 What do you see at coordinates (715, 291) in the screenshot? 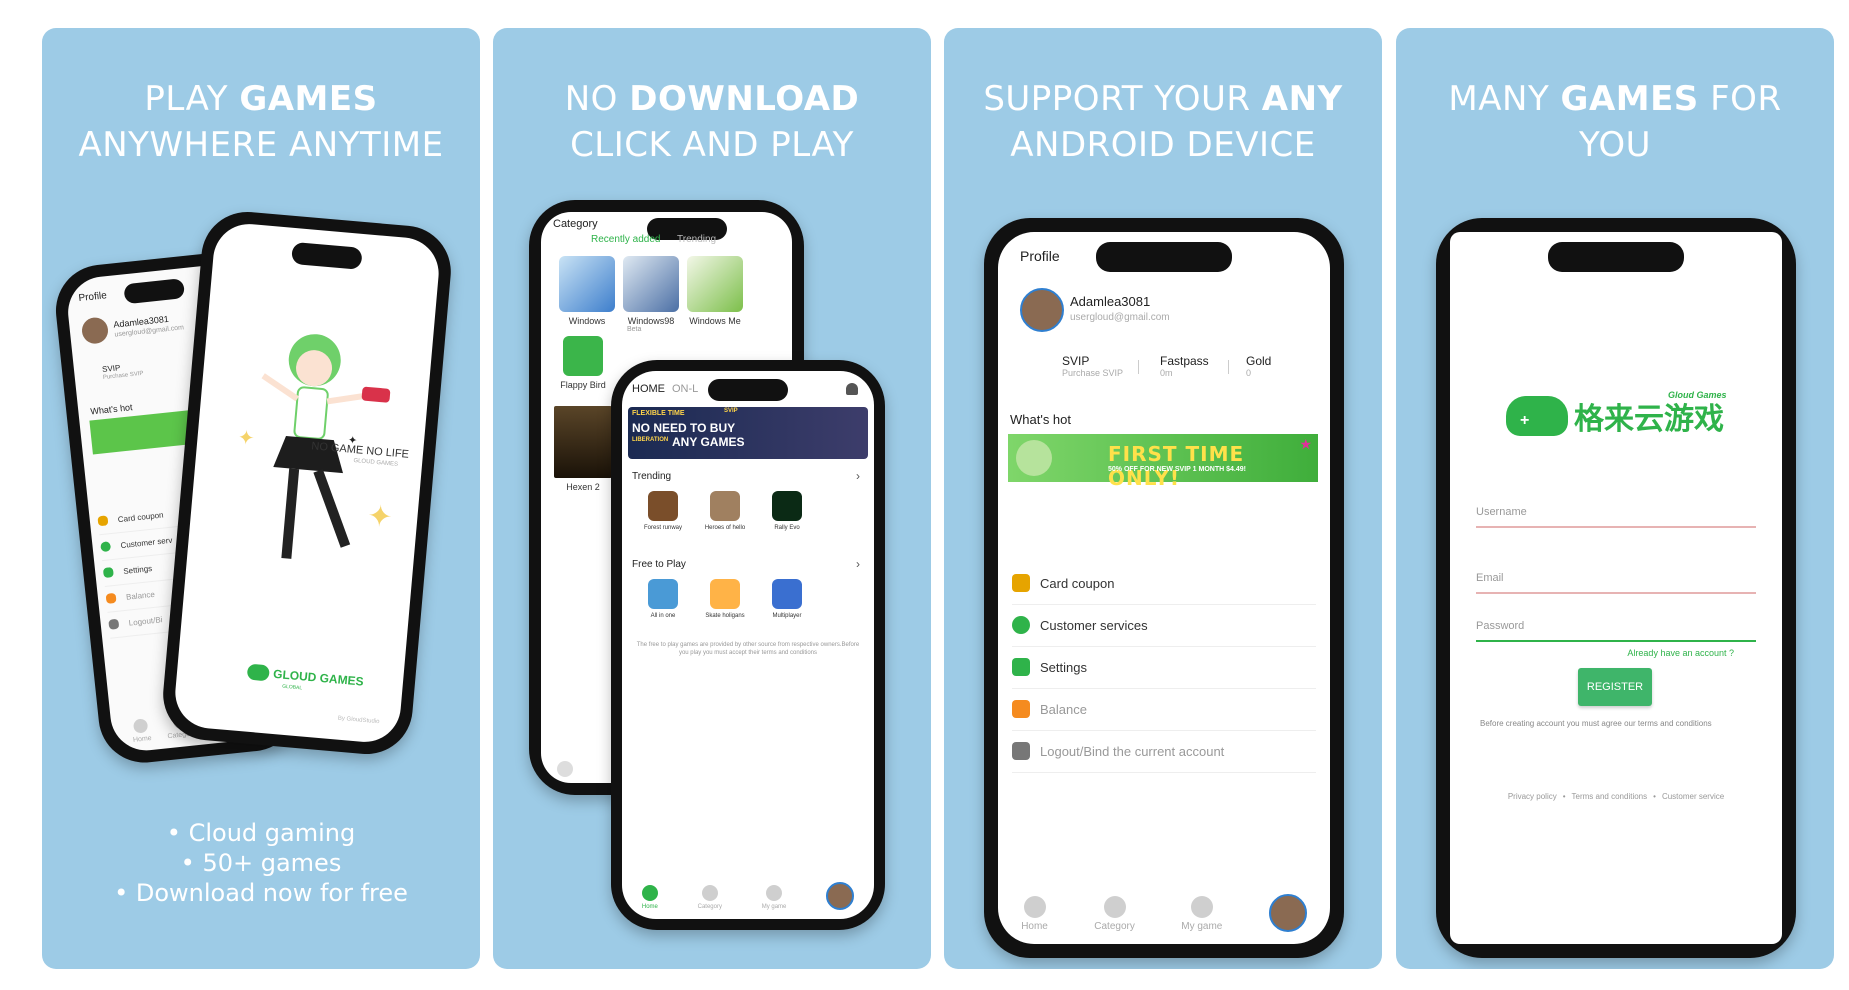
I see `game-tile: Windows Me` at bounding box center [715, 291].